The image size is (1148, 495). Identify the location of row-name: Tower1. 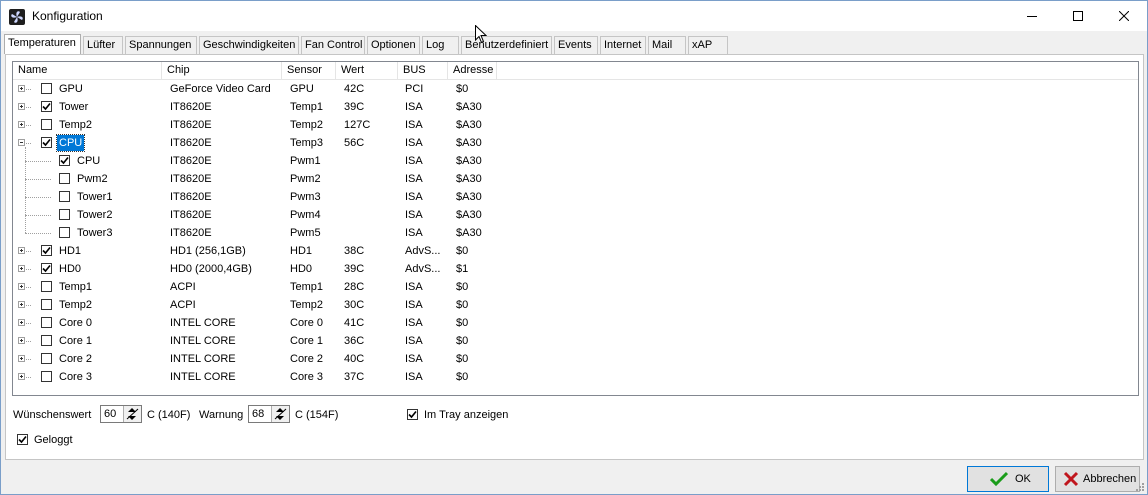
(94, 197).